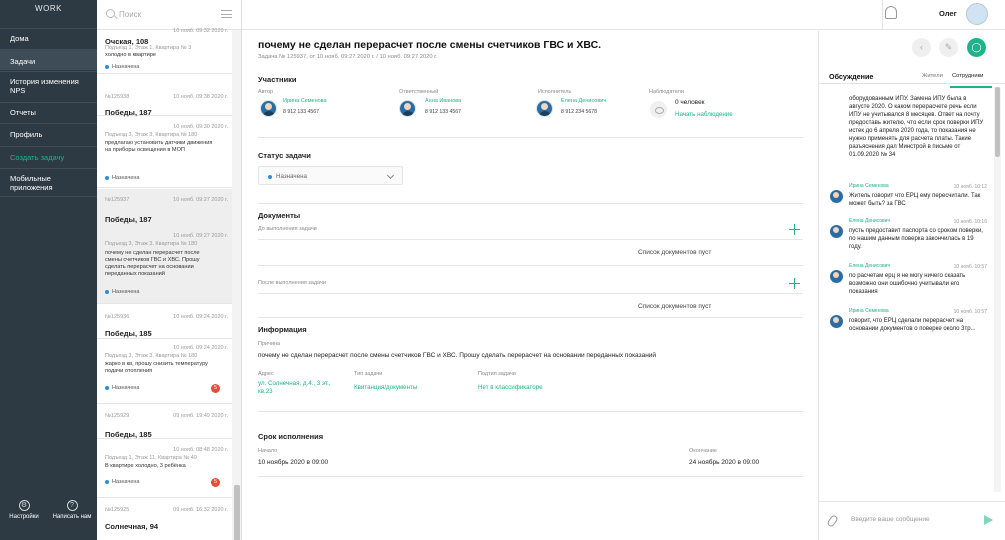 This screenshot has width=1005, height=540. What do you see at coordinates (128, 112) in the screenshot?
I see `task-address: Победы, 187` at bounding box center [128, 112].